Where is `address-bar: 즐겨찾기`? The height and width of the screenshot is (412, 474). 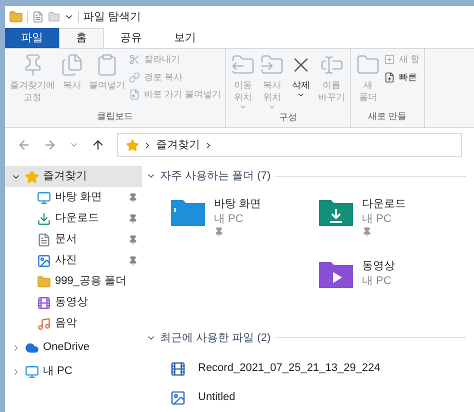
address-bar: 즐겨찾기 is located at coordinates (289, 145).